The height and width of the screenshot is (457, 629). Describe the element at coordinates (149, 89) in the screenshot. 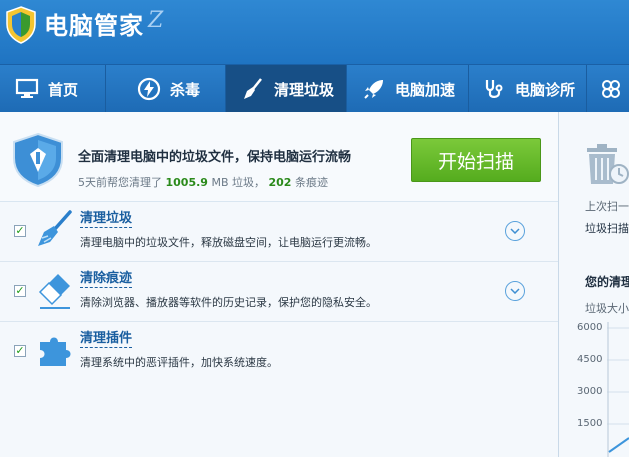

I see `lightning-shield-icon` at that location.